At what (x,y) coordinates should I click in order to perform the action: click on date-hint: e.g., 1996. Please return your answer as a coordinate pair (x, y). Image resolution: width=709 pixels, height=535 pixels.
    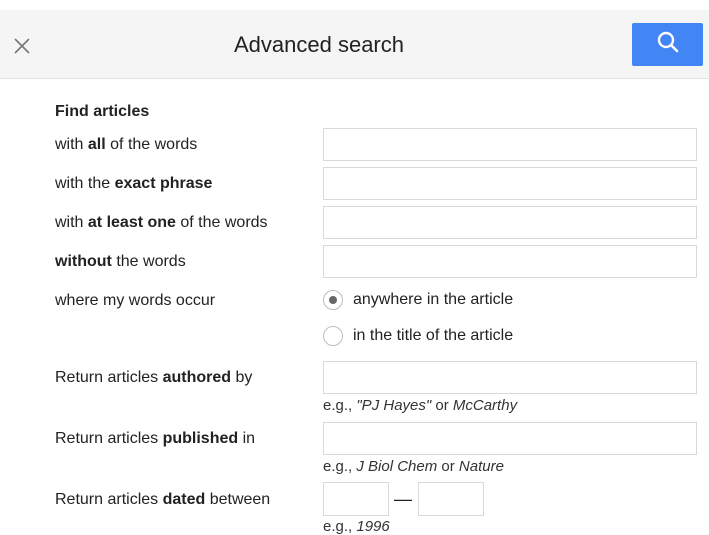
    Looking at the image, I should click on (356, 526).